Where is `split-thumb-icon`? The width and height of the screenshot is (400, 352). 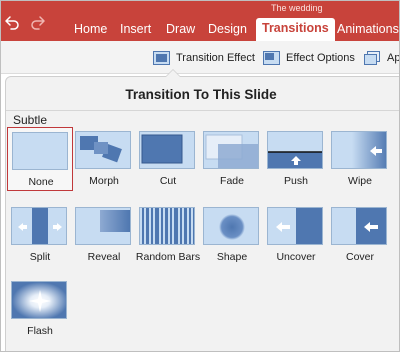 split-thumb-icon is located at coordinates (39, 226).